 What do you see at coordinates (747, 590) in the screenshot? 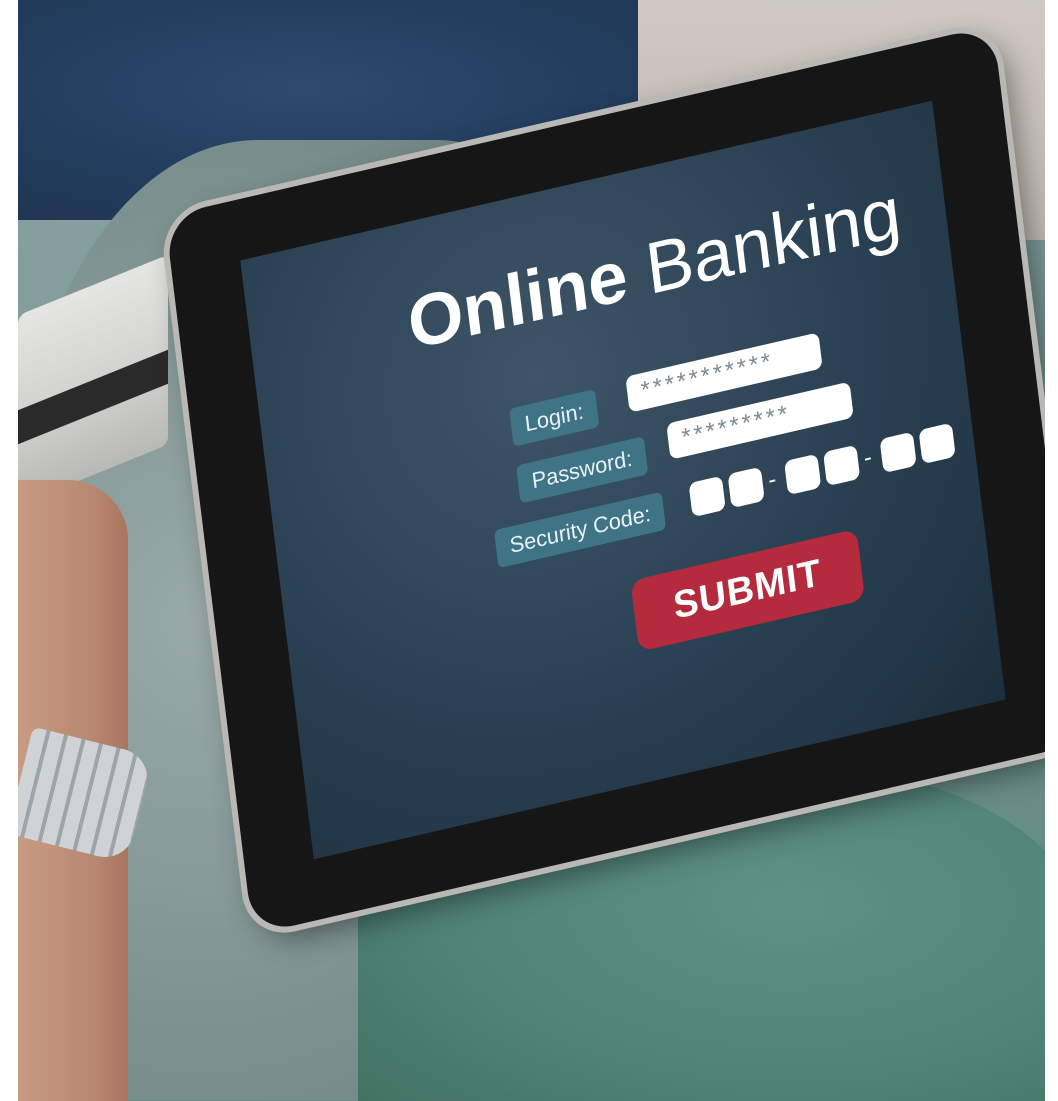
I see `submit-button: SUBMIT` at bounding box center [747, 590].